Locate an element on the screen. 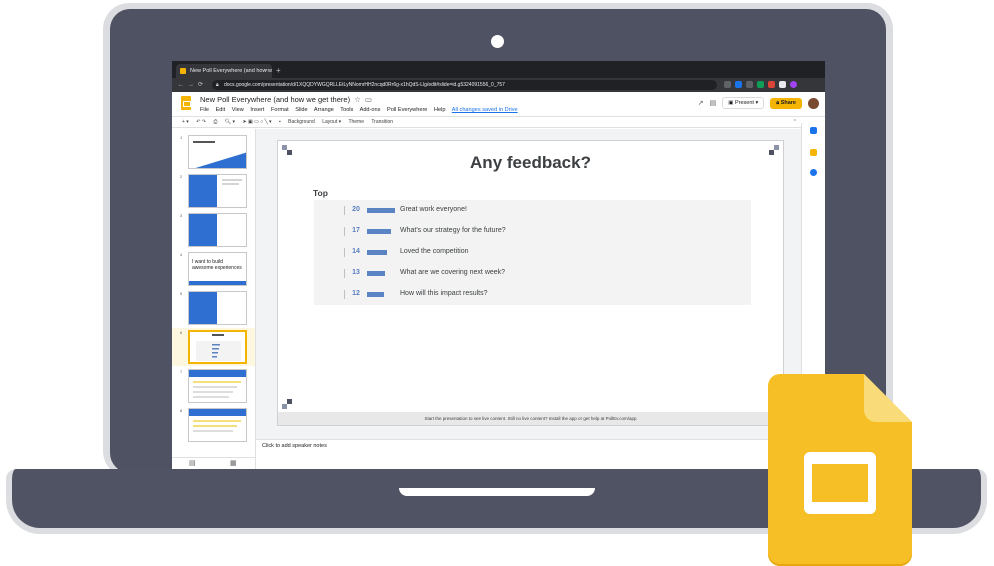  speaker-notes-placeholder: Click to add speaker notes is located at coordinates (294, 446).